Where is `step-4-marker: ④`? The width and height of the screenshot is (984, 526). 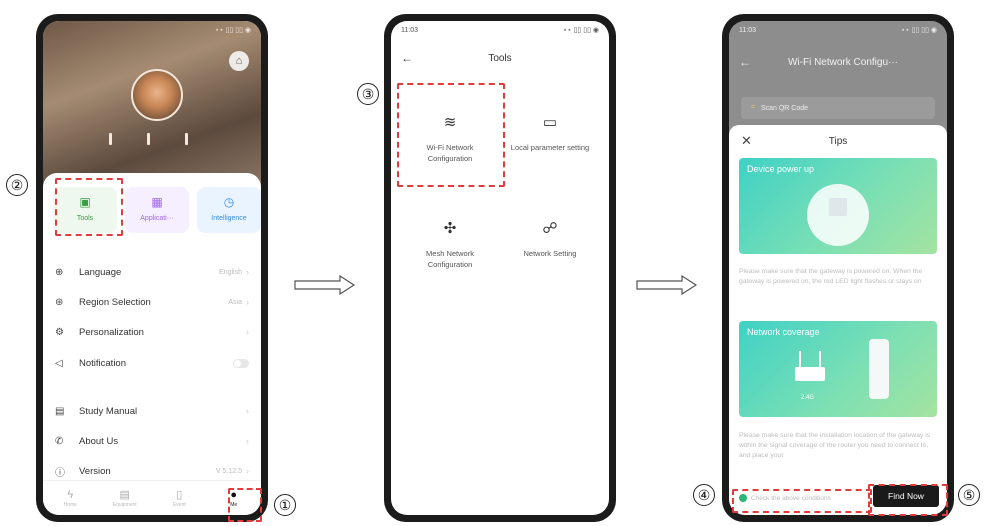 step-4-marker: ④ is located at coordinates (704, 495).